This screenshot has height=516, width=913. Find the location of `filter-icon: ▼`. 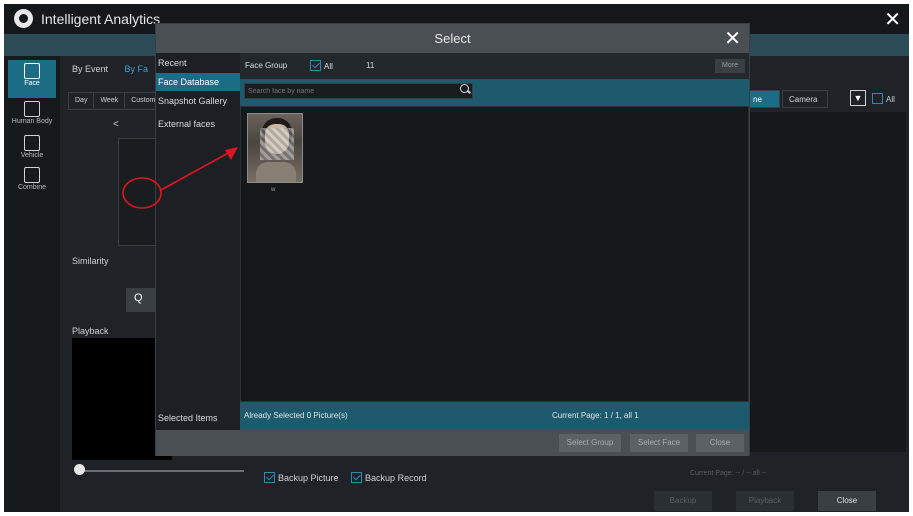

filter-icon: ▼ is located at coordinates (858, 98).